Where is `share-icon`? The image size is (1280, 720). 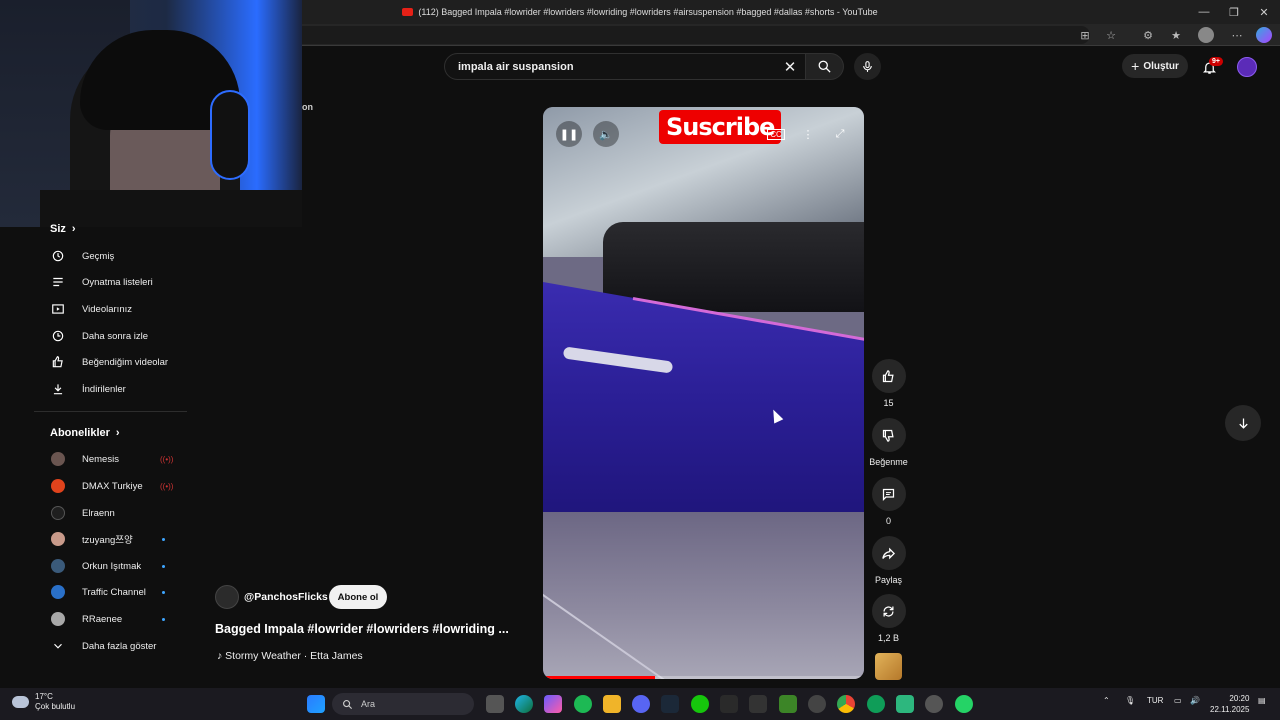 share-icon is located at coordinates (889, 553).